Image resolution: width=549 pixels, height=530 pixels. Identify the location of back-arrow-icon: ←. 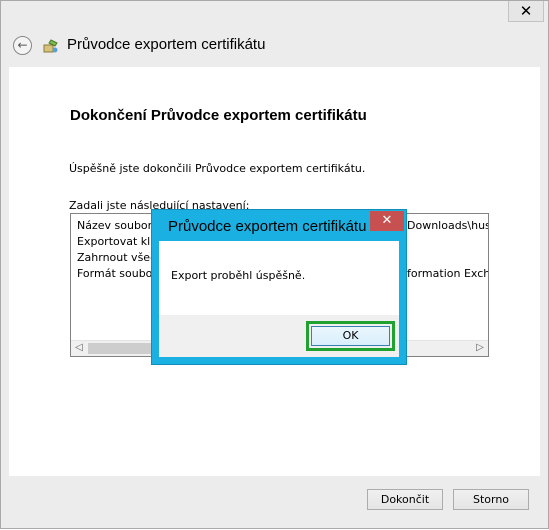
(22, 45).